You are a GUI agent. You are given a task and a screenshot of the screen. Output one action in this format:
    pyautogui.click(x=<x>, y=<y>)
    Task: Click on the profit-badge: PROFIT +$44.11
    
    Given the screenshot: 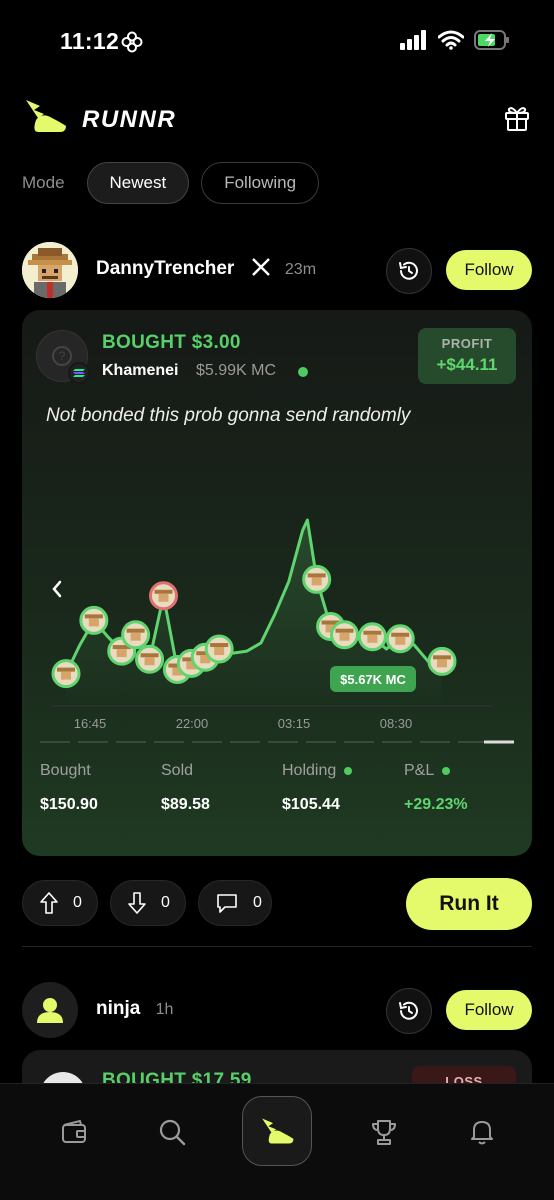 What is the action you would take?
    pyautogui.click(x=467, y=356)
    